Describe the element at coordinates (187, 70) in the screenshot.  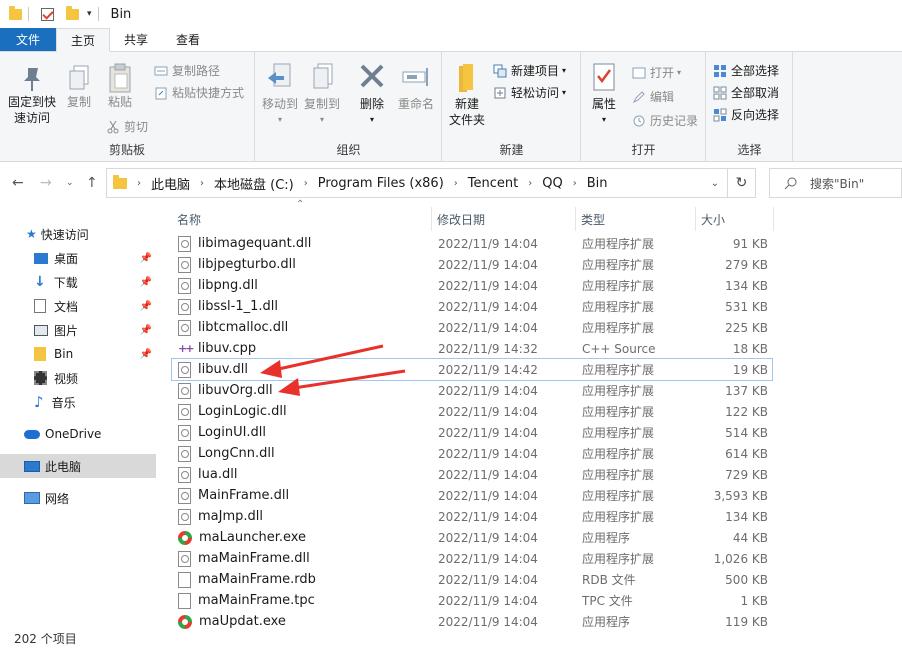
I see `copy-path-button: 复制路径` at that location.